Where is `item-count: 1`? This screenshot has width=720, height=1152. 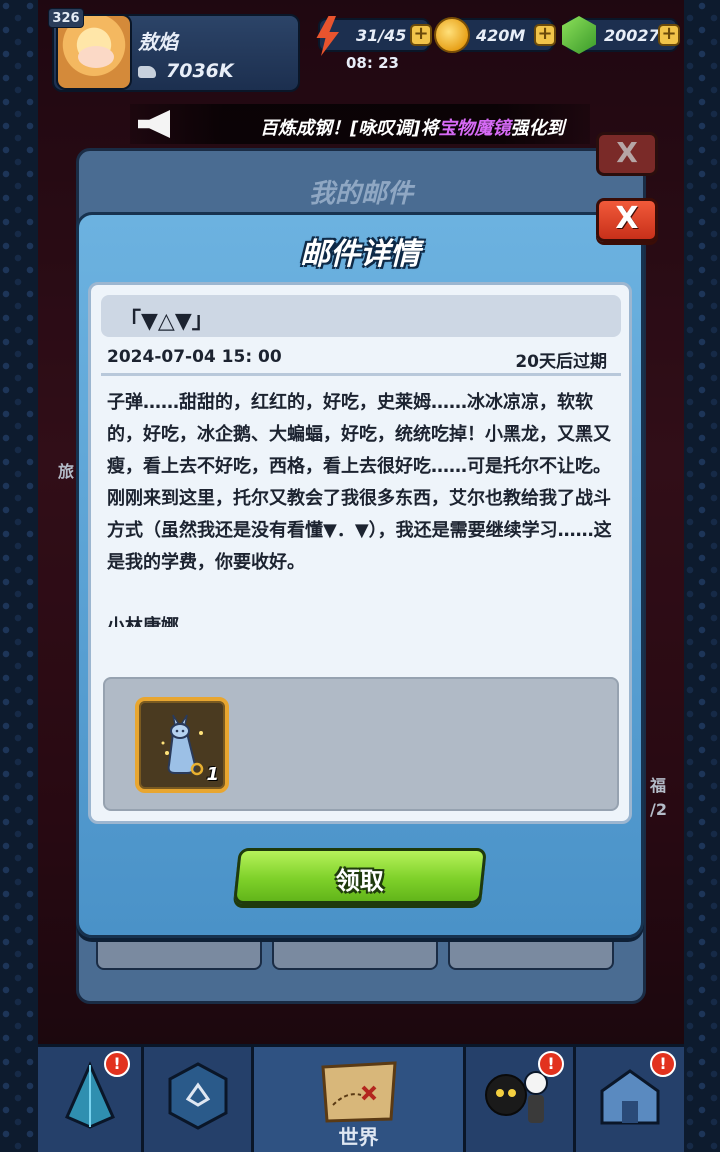 item-count: 1 is located at coordinates (212, 774).